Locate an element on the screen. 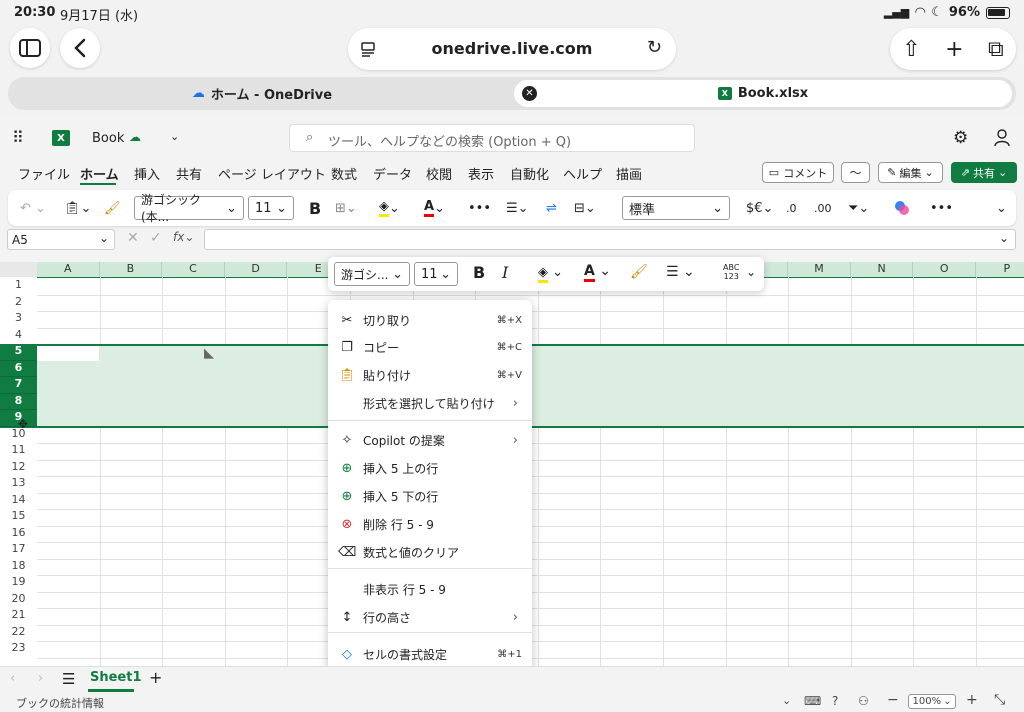 This screenshot has height=712, width=1024. undo-icon: ↶ ⌄ is located at coordinates (33, 208).